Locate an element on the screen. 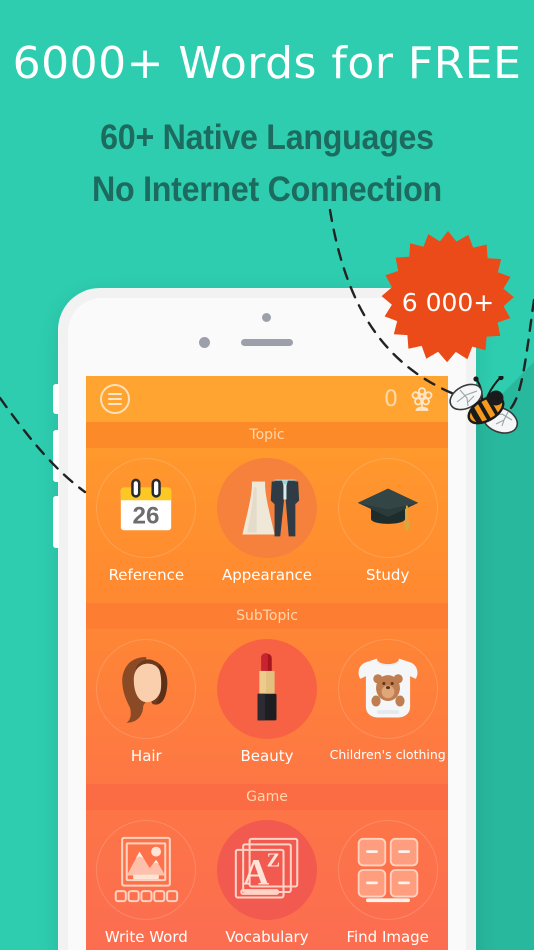  graduation-cap-icon is located at coordinates (387, 509).